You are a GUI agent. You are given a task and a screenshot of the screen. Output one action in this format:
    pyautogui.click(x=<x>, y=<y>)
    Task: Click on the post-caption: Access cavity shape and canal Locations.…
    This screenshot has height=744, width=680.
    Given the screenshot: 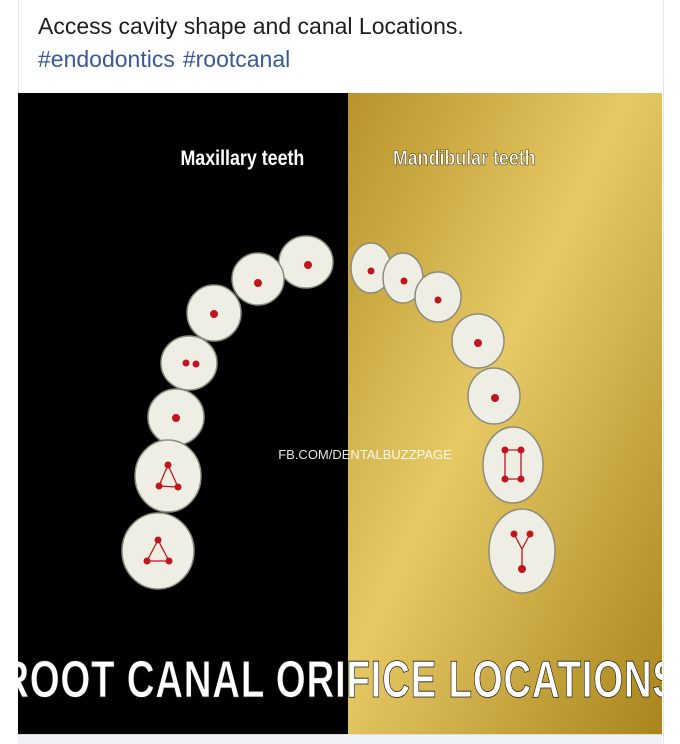 What is the action you would take?
    pyautogui.click(x=348, y=43)
    